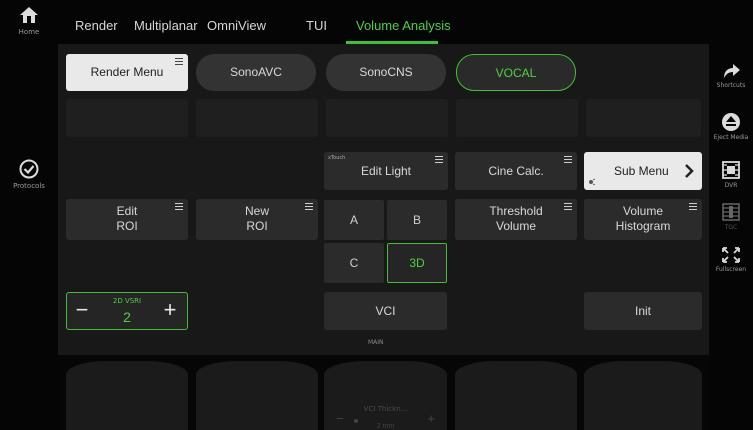 This screenshot has width=753, height=430. I want to click on xtouch-label: xTouch, so click(337, 158).